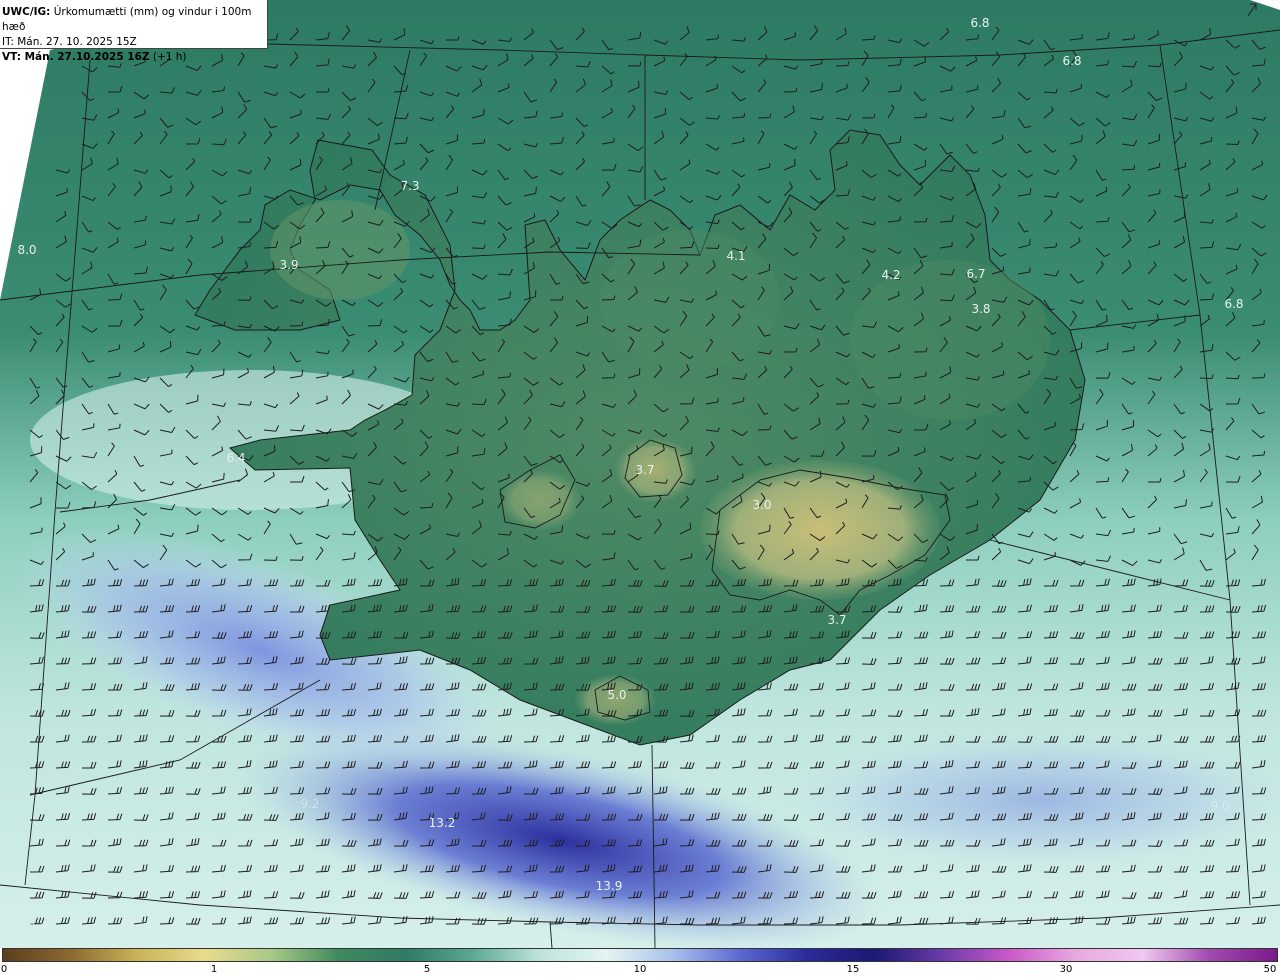 The height and width of the screenshot is (978, 1280). I want to click on colorbar-tick: 15, so click(853, 969).